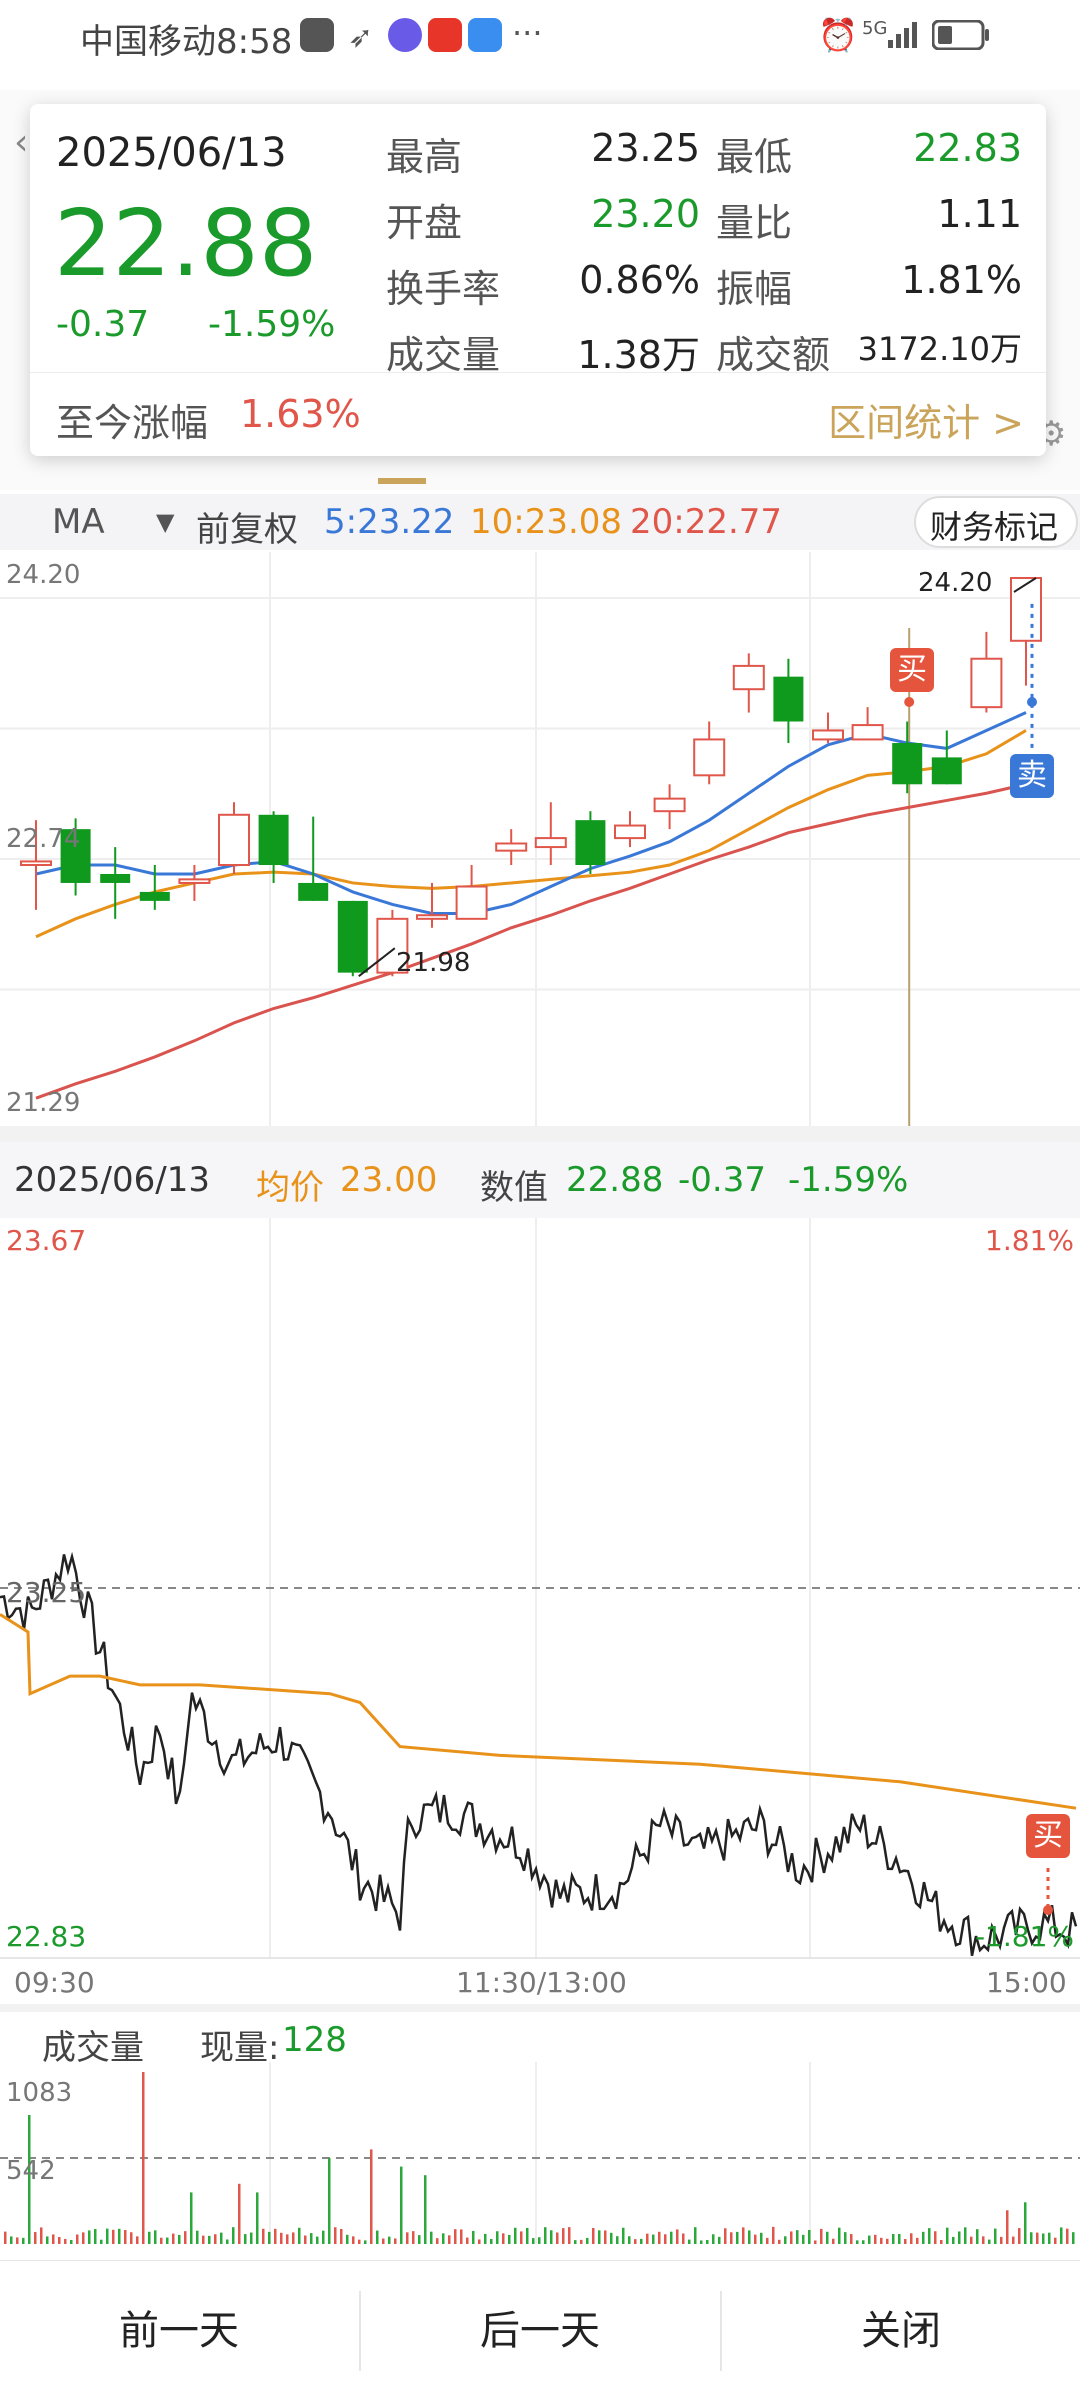 The width and height of the screenshot is (1080, 2401). What do you see at coordinates (247, 526) in the screenshot?
I see `adjust-mode: 前复权` at bounding box center [247, 526].